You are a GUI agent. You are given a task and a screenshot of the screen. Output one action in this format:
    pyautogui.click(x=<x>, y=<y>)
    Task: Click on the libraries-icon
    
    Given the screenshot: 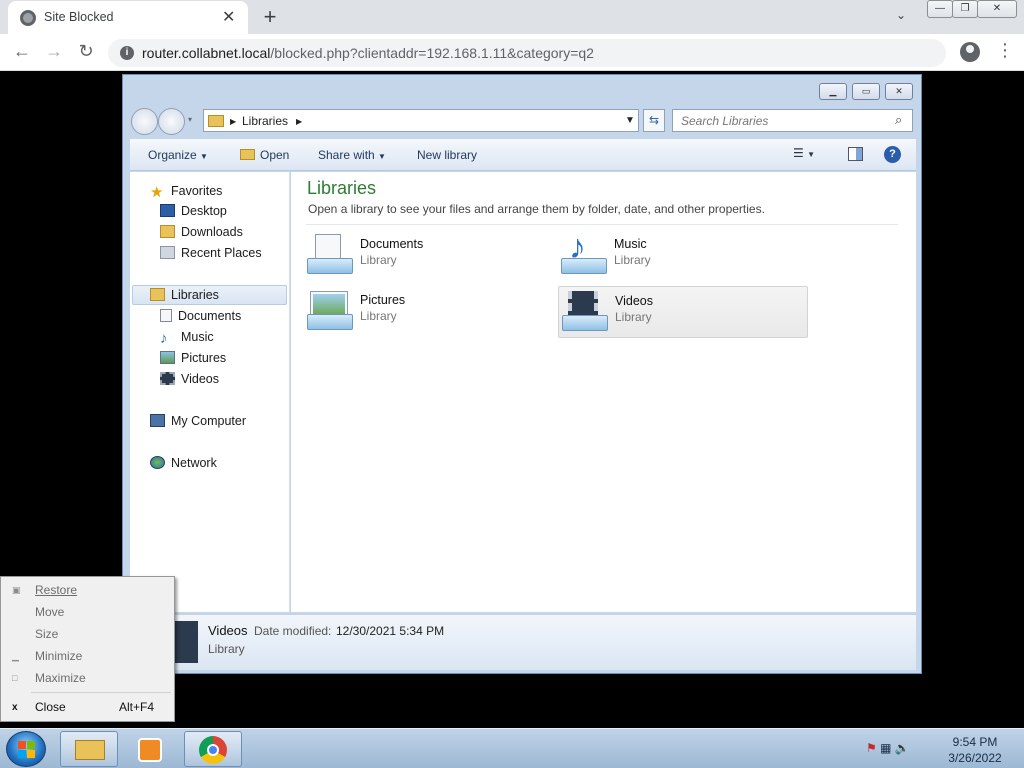 What is the action you would take?
    pyautogui.click(x=157, y=294)
    